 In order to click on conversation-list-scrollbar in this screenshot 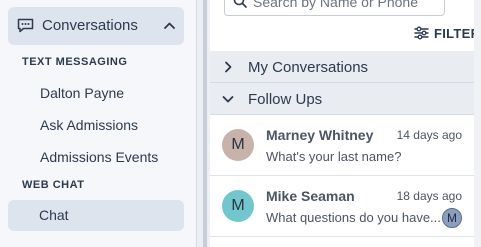, I will do `click(477, 123)`.